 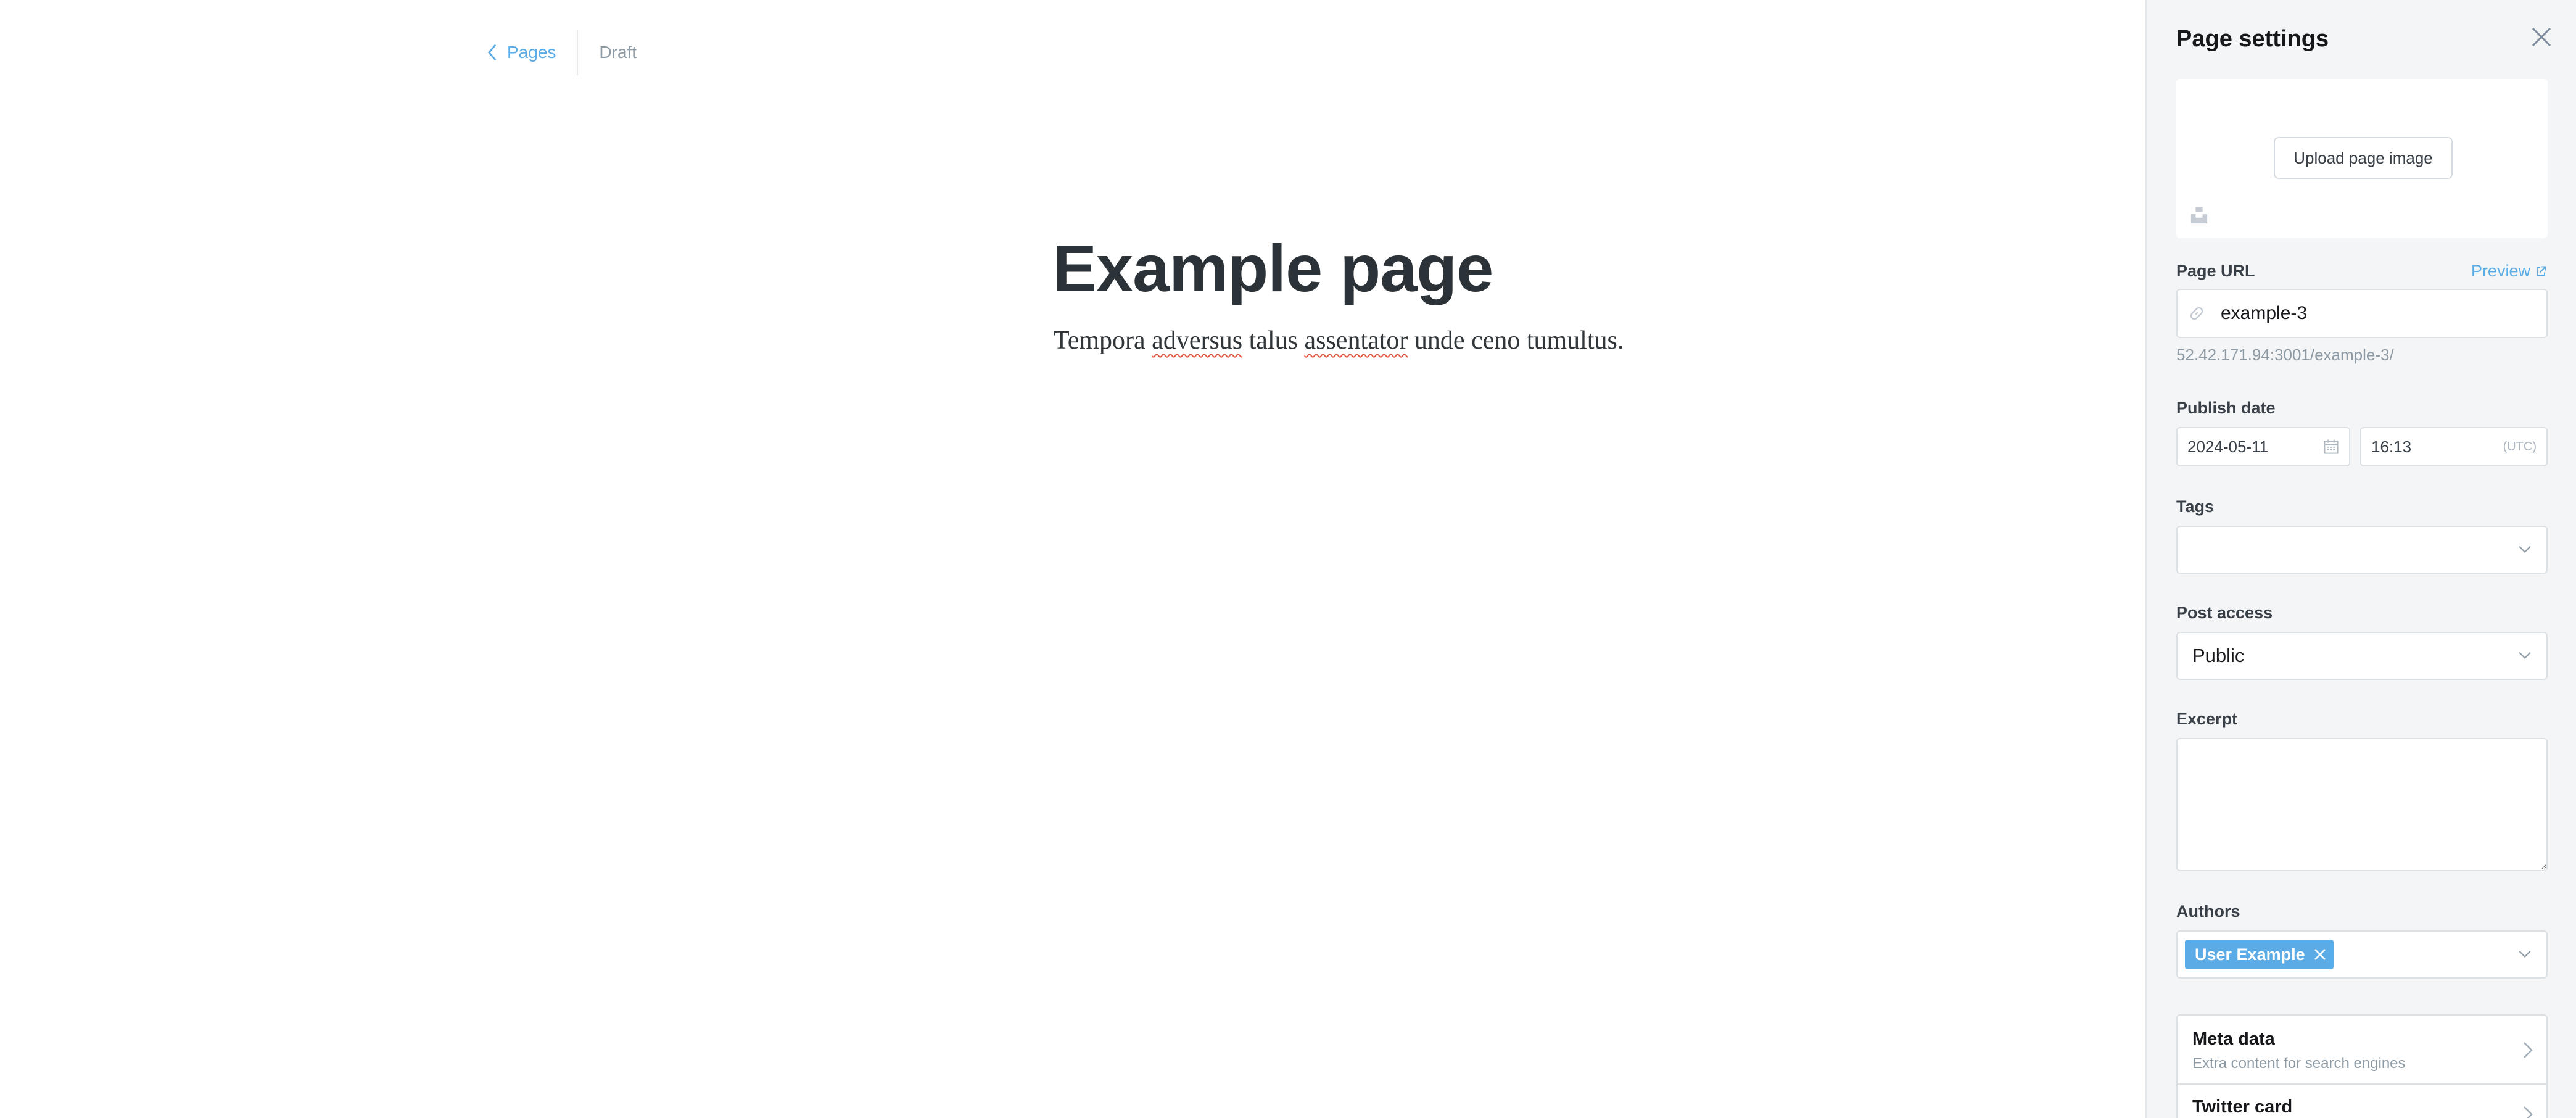 What do you see at coordinates (618, 53) in the screenshot?
I see `post-status: Draft` at bounding box center [618, 53].